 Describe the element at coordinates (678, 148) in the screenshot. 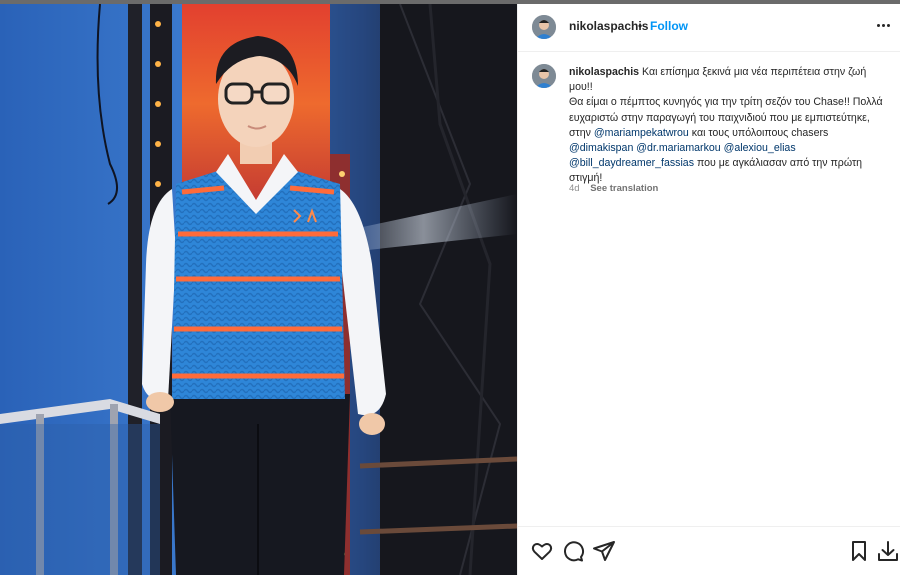

I see `mention-link: @dr.mariamarkou` at that location.